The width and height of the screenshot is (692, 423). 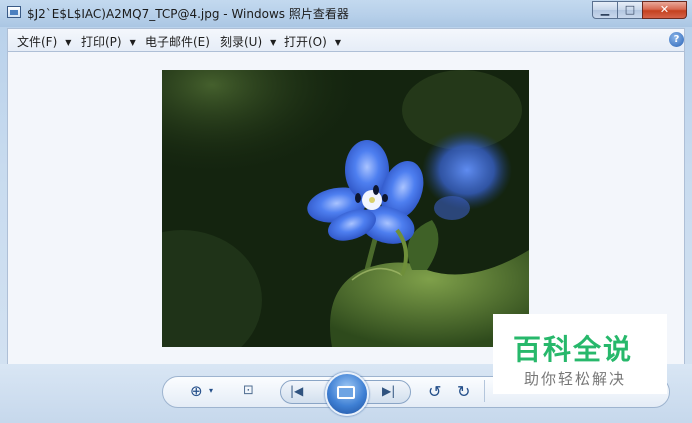 What do you see at coordinates (101, 42) in the screenshot?
I see `menu-print-label: 打印(P)` at bounding box center [101, 42].